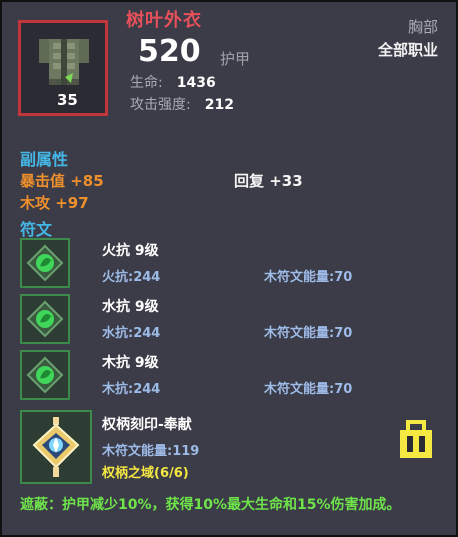 This screenshot has width=458, height=537. I want to click on rune-energy-3: 木符文能量:70, so click(308, 389).